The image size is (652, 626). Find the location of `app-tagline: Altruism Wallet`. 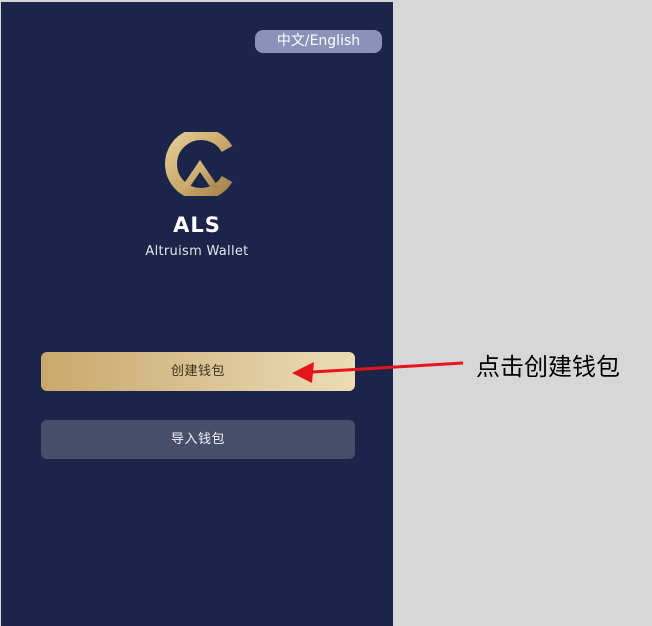

app-tagline: Altruism Wallet is located at coordinates (197, 251).